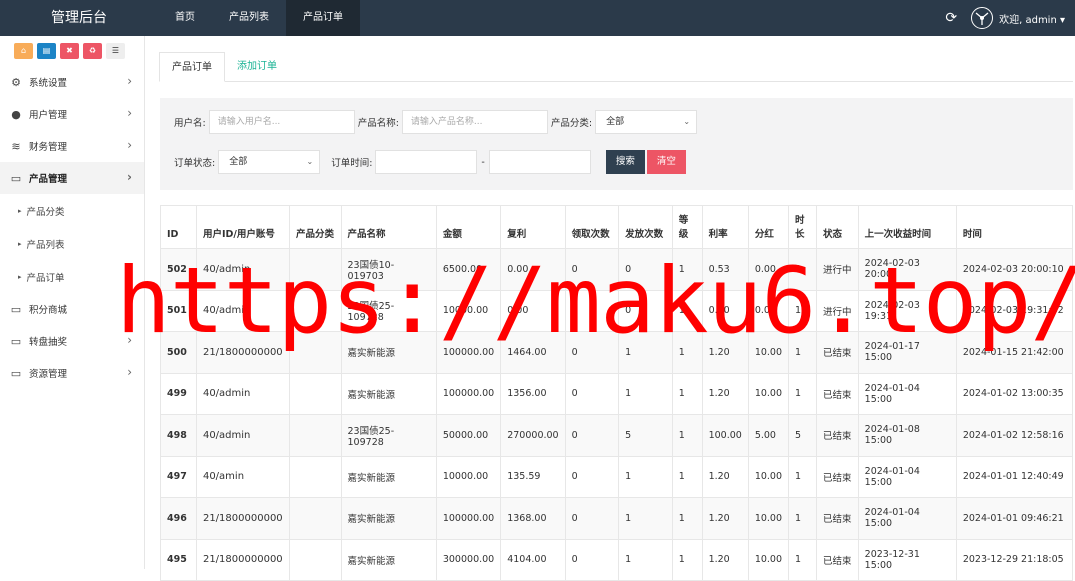 The height and width of the screenshot is (581, 1075). Describe the element at coordinates (72, 373) in the screenshot. I see `sidebar-item-resources: ▭ 资源管理 ›` at that location.